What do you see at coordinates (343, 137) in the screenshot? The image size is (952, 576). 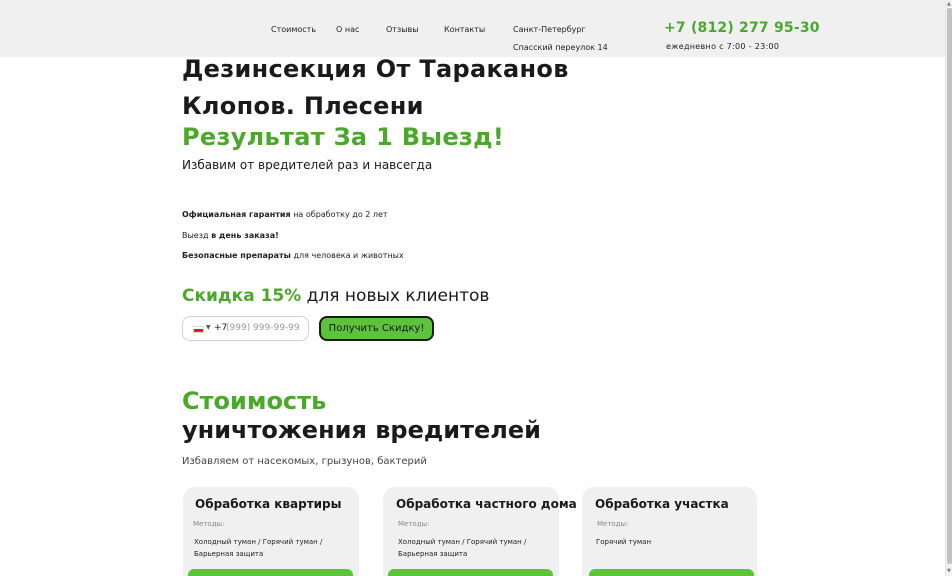 I see `hero-title-accent: Результат За 1 Выезд!` at bounding box center [343, 137].